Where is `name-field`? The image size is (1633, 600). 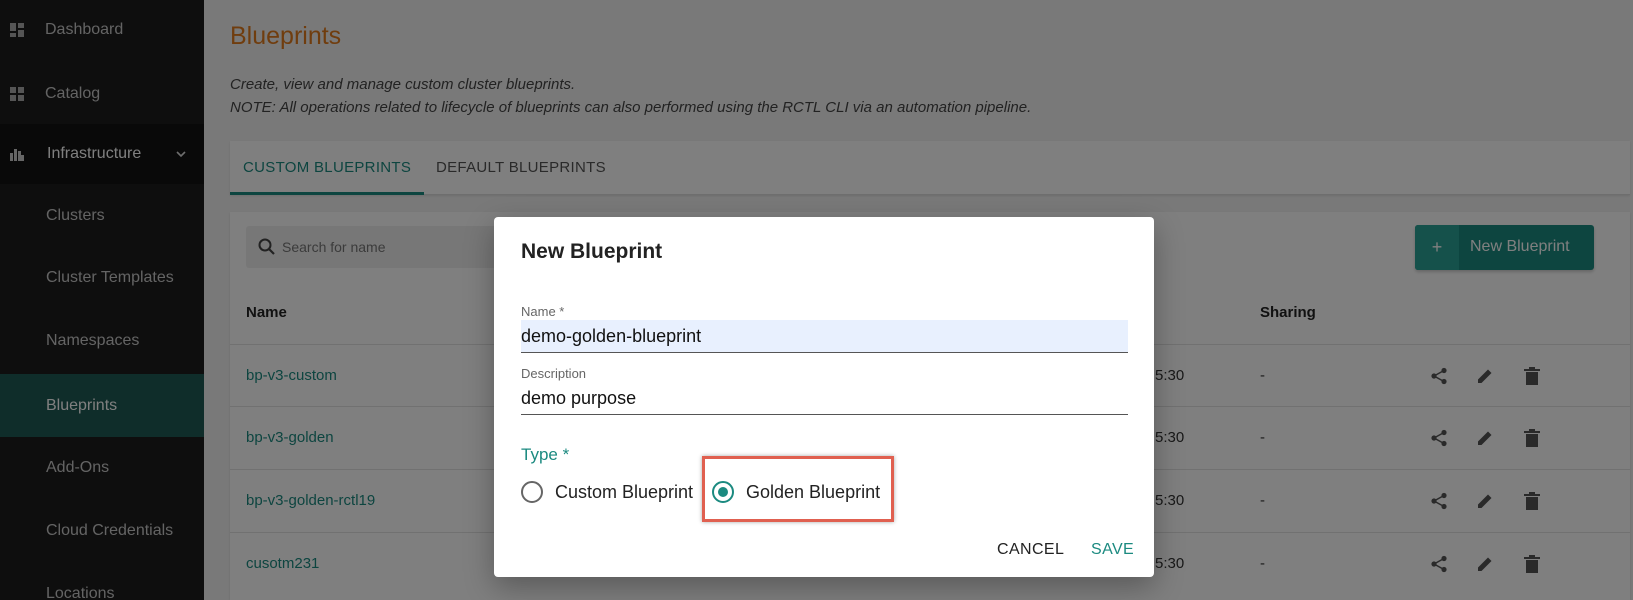
name-field is located at coordinates (824, 336).